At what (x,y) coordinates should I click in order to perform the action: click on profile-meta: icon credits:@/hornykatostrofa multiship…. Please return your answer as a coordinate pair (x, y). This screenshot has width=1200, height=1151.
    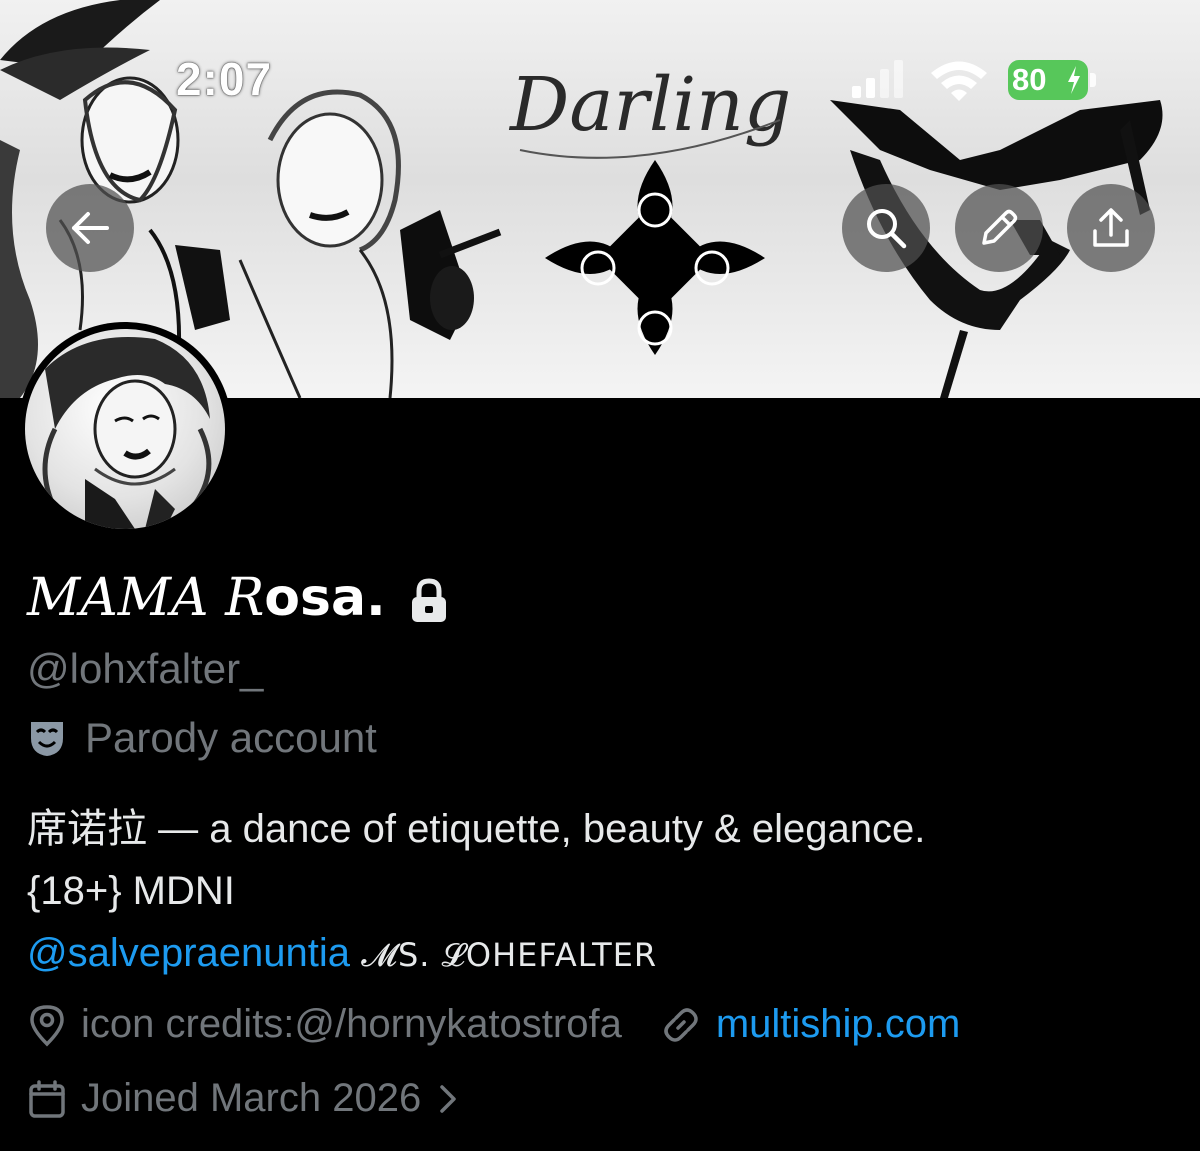
    Looking at the image, I should click on (493, 1024).